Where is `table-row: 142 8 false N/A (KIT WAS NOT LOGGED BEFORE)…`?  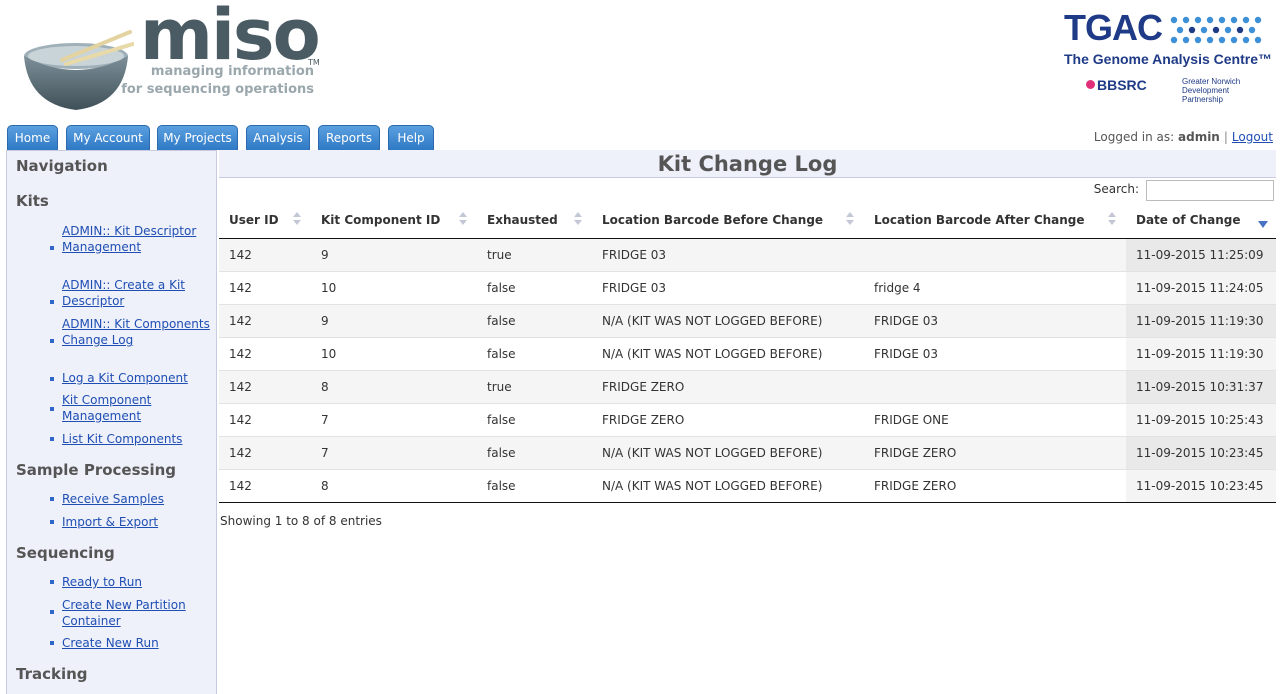
table-row: 142 8 false N/A (KIT WAS NOT LOGGED BEFORE)… is located at coordinates (747, 485).